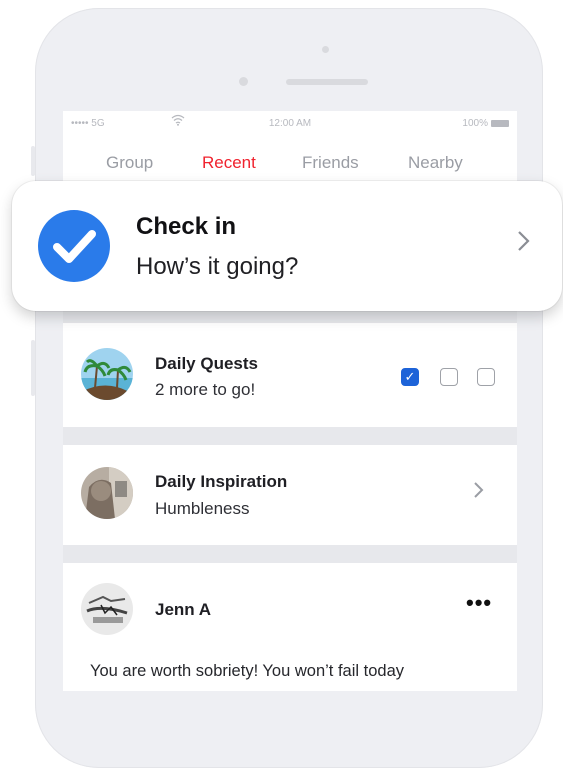 This screenshot has height=768, width=563. I want to click on tab-nearby: Nearby, so click(435, 163).